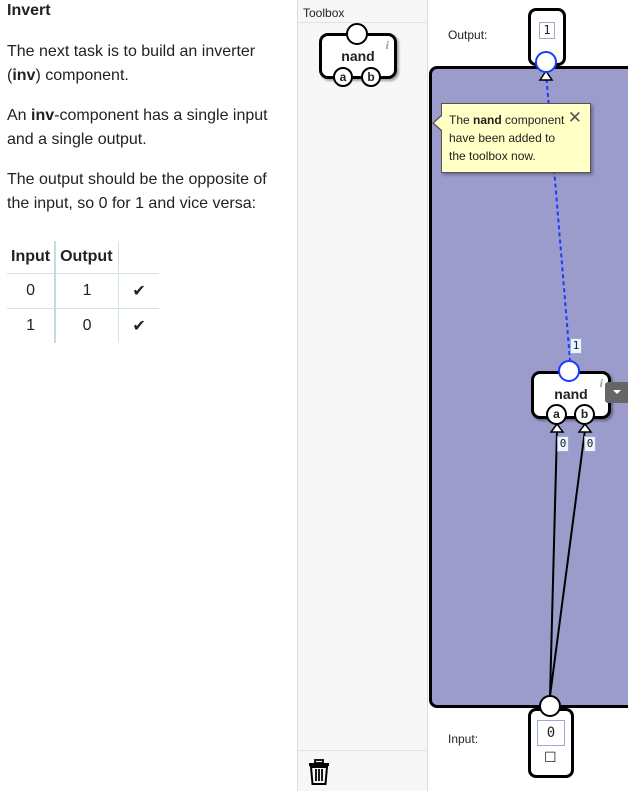 This screenshot has width=628, height=791. What do you see at coordinates (324, 13) in the screenshot?
I see `toolbox-title: Toolbox` at bounding box center [324, 13].